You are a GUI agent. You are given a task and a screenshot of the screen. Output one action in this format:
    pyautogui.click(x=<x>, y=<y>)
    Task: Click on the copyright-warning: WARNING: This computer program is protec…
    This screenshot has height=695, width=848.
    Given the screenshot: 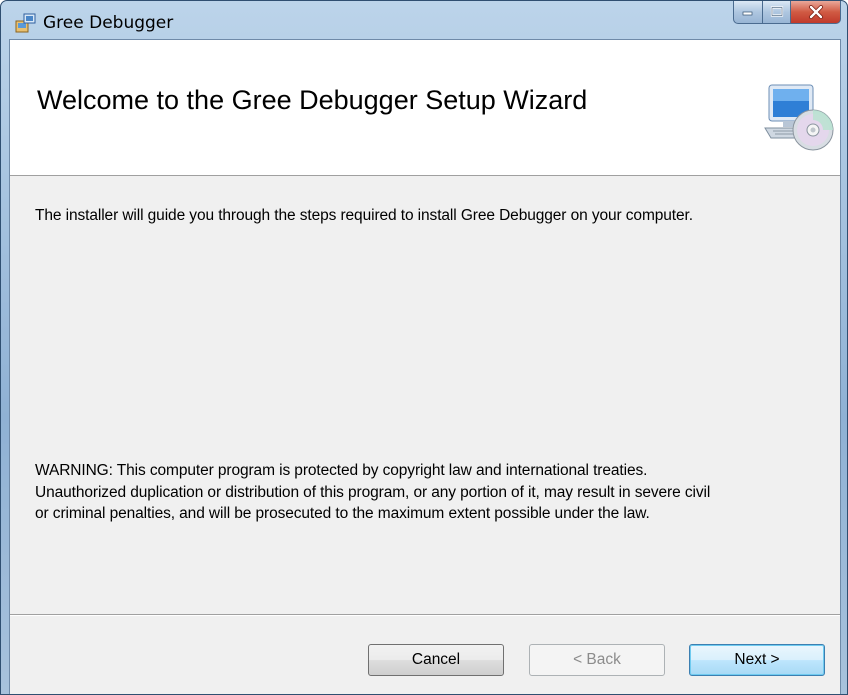 What is the action you would take?
    pyautogui.click(x=435, y=492)
    